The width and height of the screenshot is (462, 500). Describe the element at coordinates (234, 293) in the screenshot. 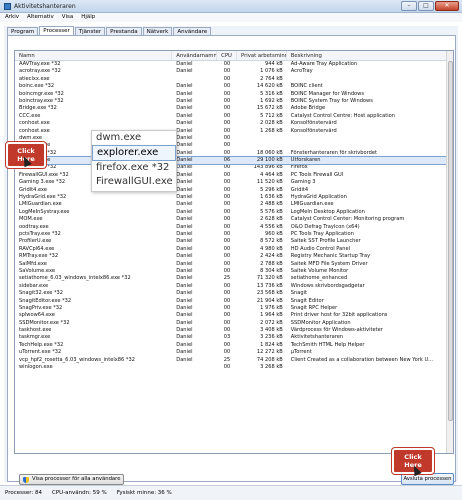

I see `table-row: Snagit32.exe *32 Daniel 00 23 568 kB Snagit` at that location.